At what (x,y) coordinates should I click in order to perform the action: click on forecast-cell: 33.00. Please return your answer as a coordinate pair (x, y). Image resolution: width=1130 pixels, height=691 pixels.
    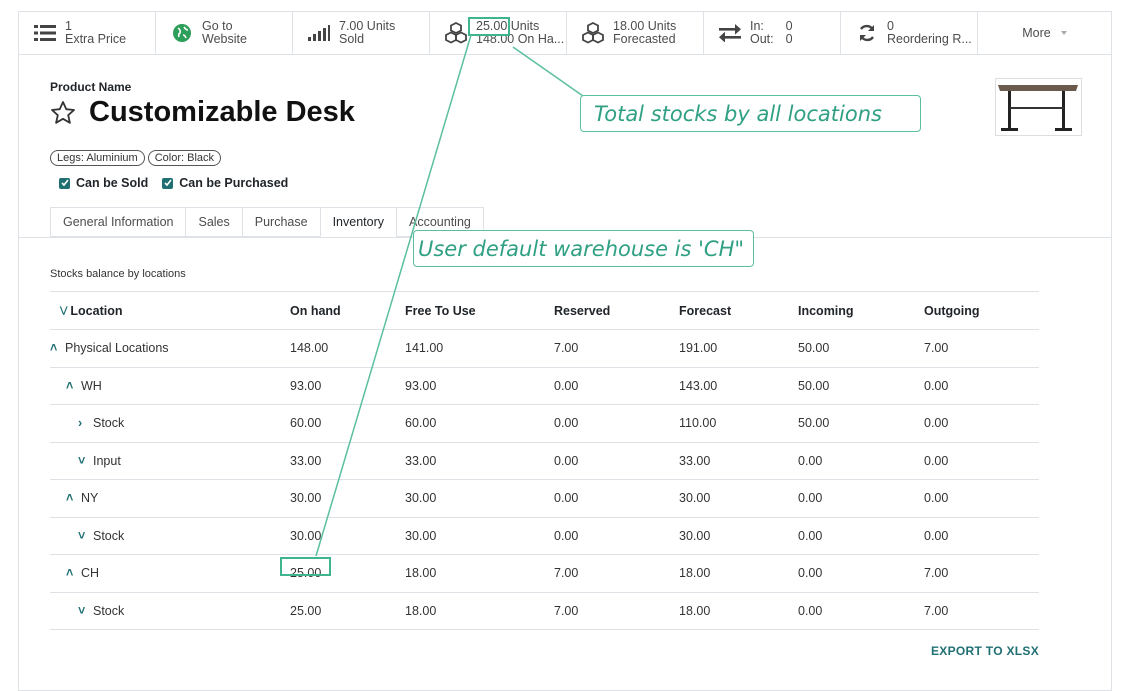
    Looking at the image, I should click on (695, 460).